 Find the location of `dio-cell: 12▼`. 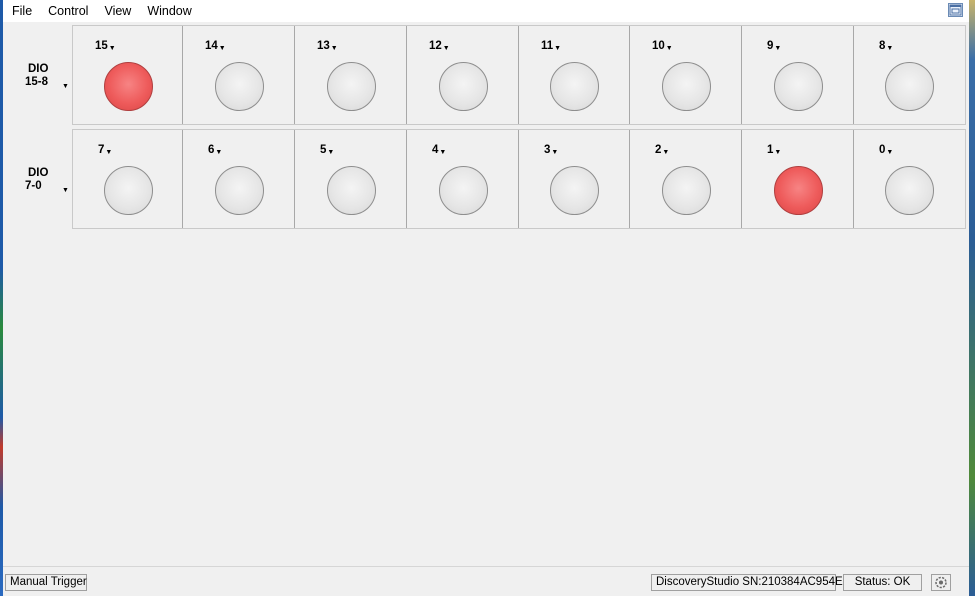

dio-cell: 12▼ is located at coordinates (463, 75).